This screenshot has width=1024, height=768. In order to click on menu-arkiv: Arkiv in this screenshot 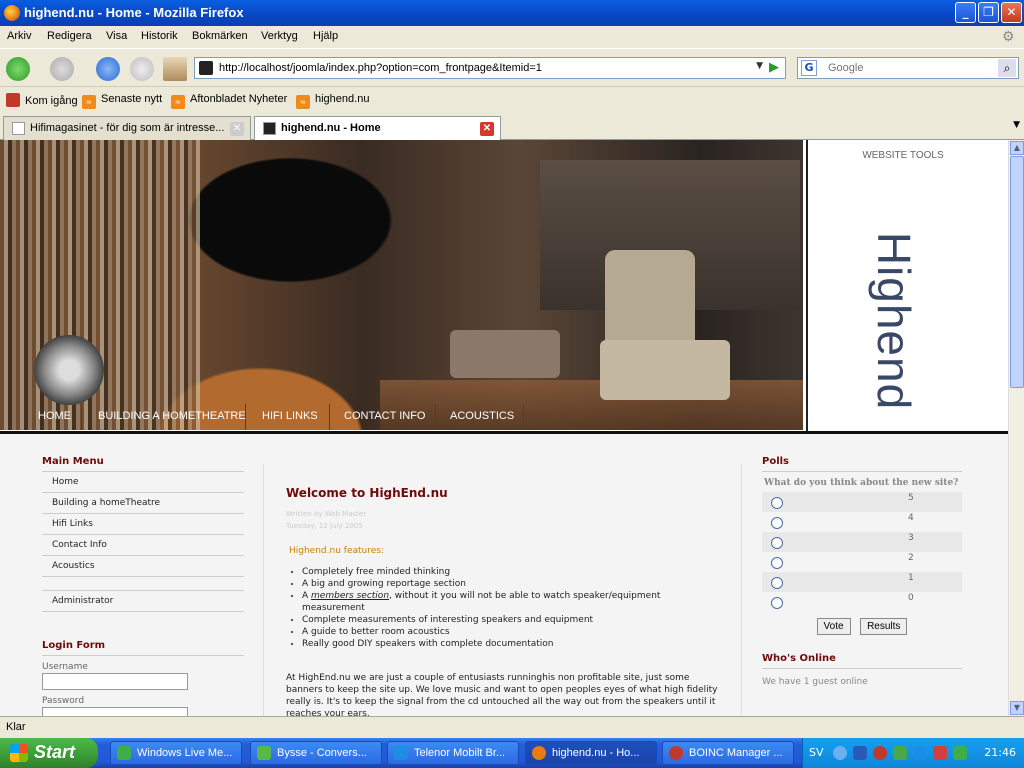, I will do `click(19, 36)`.